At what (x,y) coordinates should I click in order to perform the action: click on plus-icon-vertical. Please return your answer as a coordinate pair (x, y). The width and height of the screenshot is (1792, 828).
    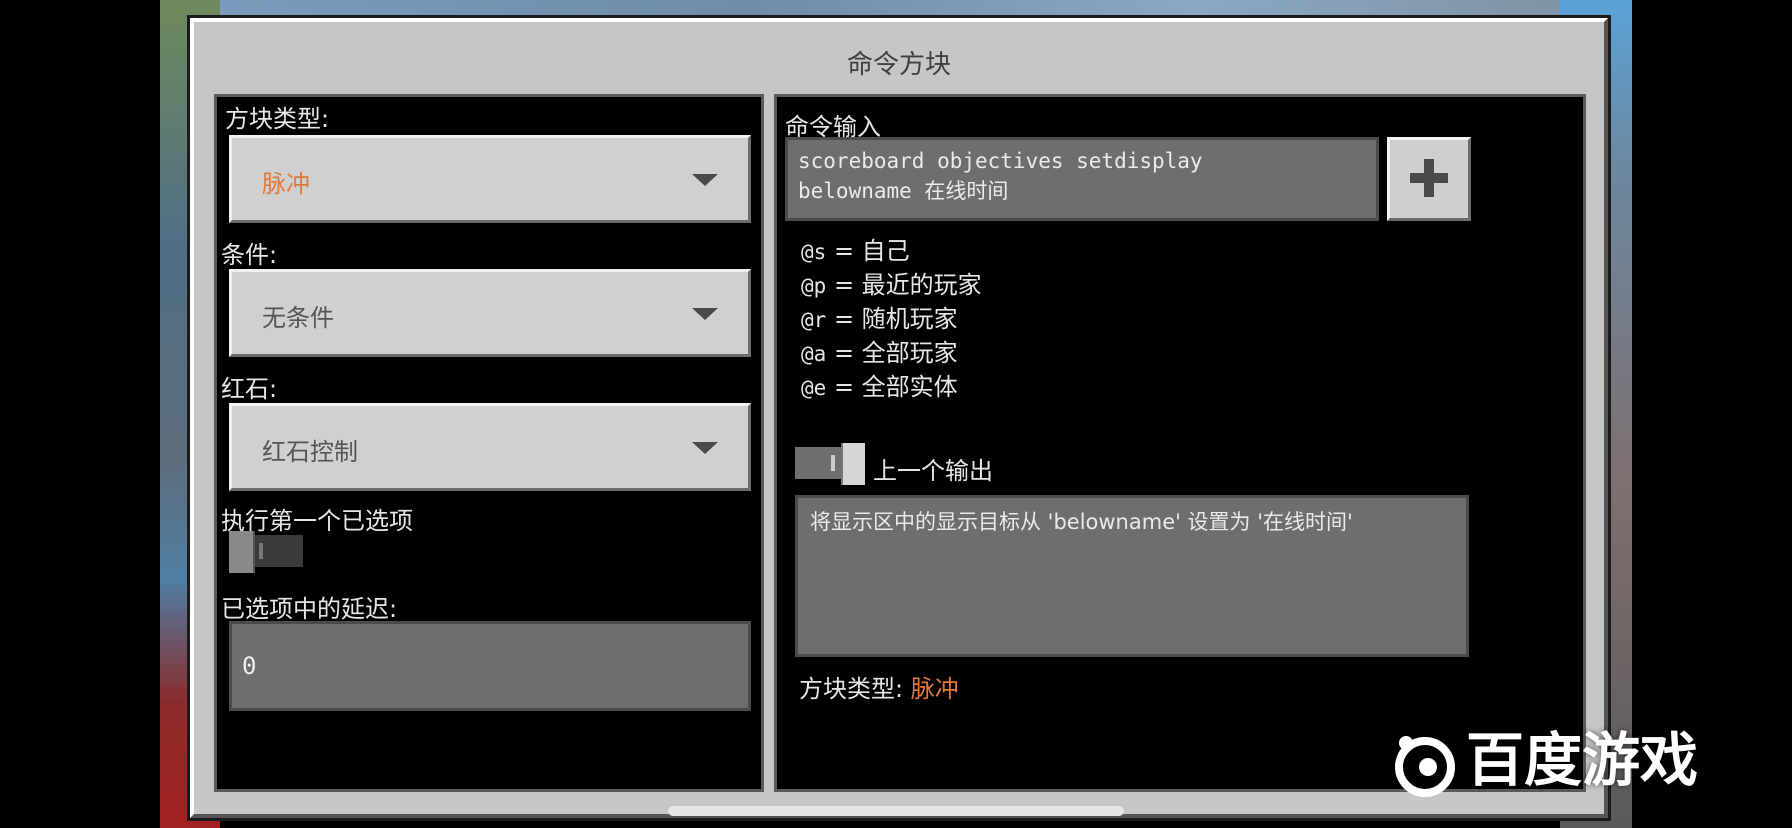
    Looking at the image, I should click on (1429, 178).